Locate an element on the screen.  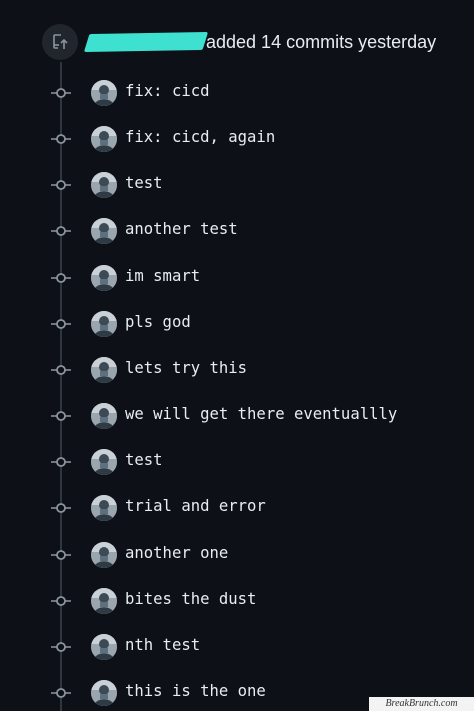
commit-message-link: another one is located at coordinates (176, 553).